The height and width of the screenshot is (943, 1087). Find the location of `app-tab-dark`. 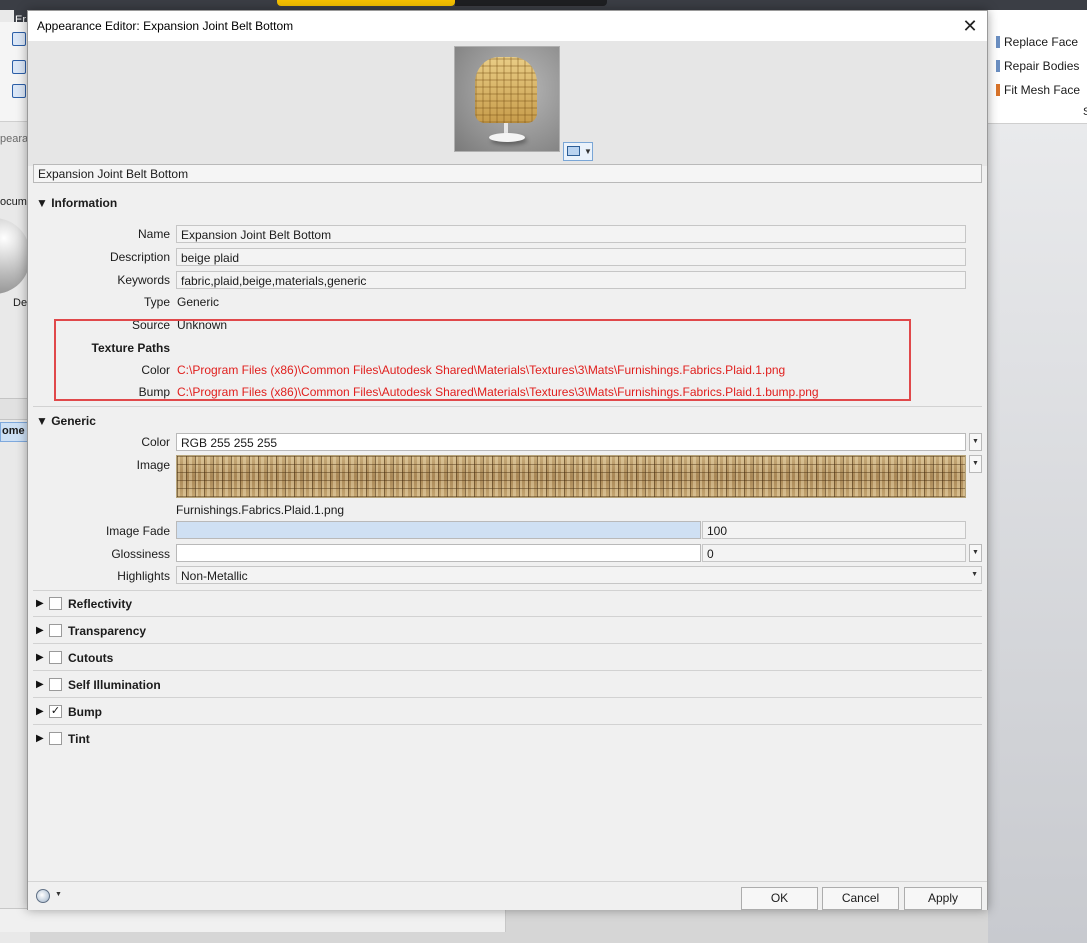

app-tab-dark is located at coordinates (531, 3).